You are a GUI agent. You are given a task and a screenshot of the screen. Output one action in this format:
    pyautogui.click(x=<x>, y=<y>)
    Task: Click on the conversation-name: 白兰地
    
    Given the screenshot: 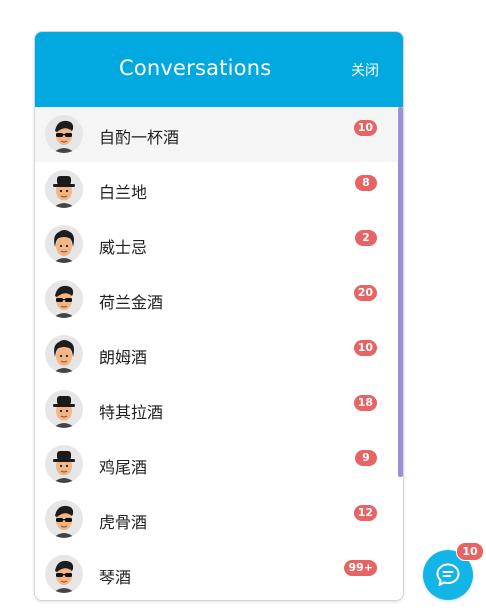 What is the action you would take?
    pyautogui.click(x=123, y=192)
    